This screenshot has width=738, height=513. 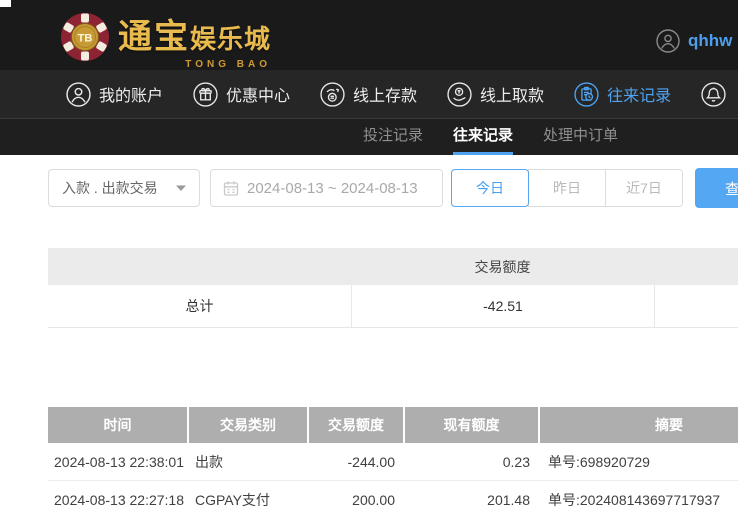 I want to click on withdraw-hand-icon, so click(x=459, y=94).